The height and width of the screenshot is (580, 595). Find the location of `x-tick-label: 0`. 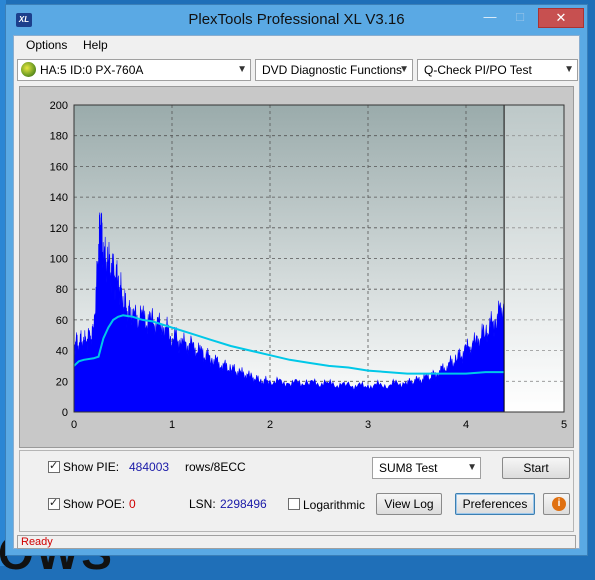

x-tick-label: 0 is located at coordinates (74, 425).